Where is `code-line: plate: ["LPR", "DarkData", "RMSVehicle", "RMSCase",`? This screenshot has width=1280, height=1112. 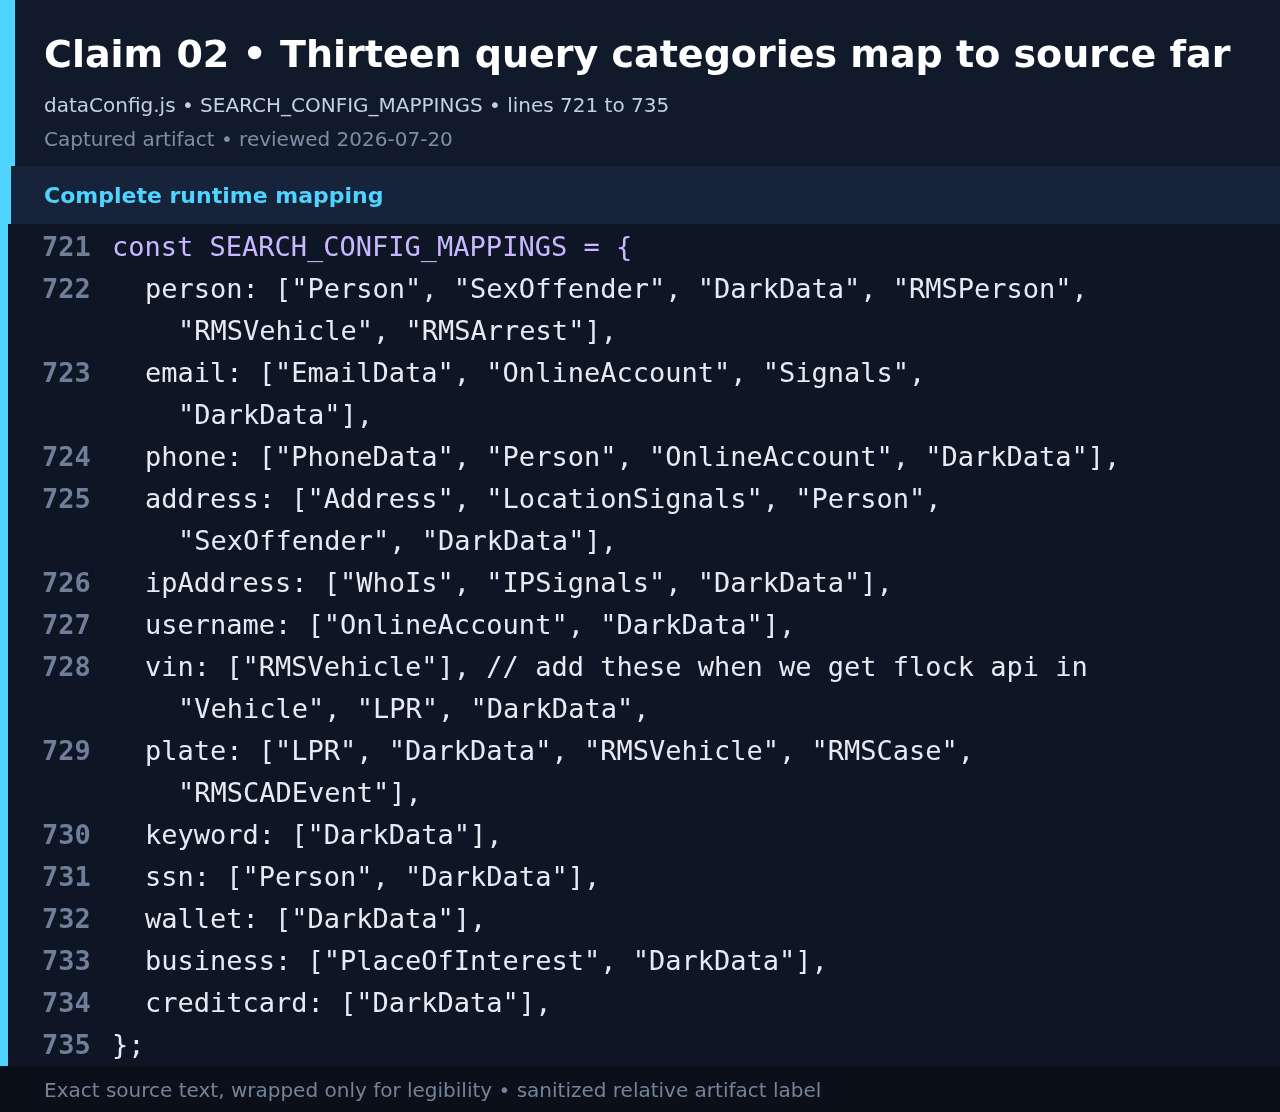
code-line: plate: ["LPR", "DarkData", "RMSVehicle", "RMSCase", is located at coordinates (560, 751).